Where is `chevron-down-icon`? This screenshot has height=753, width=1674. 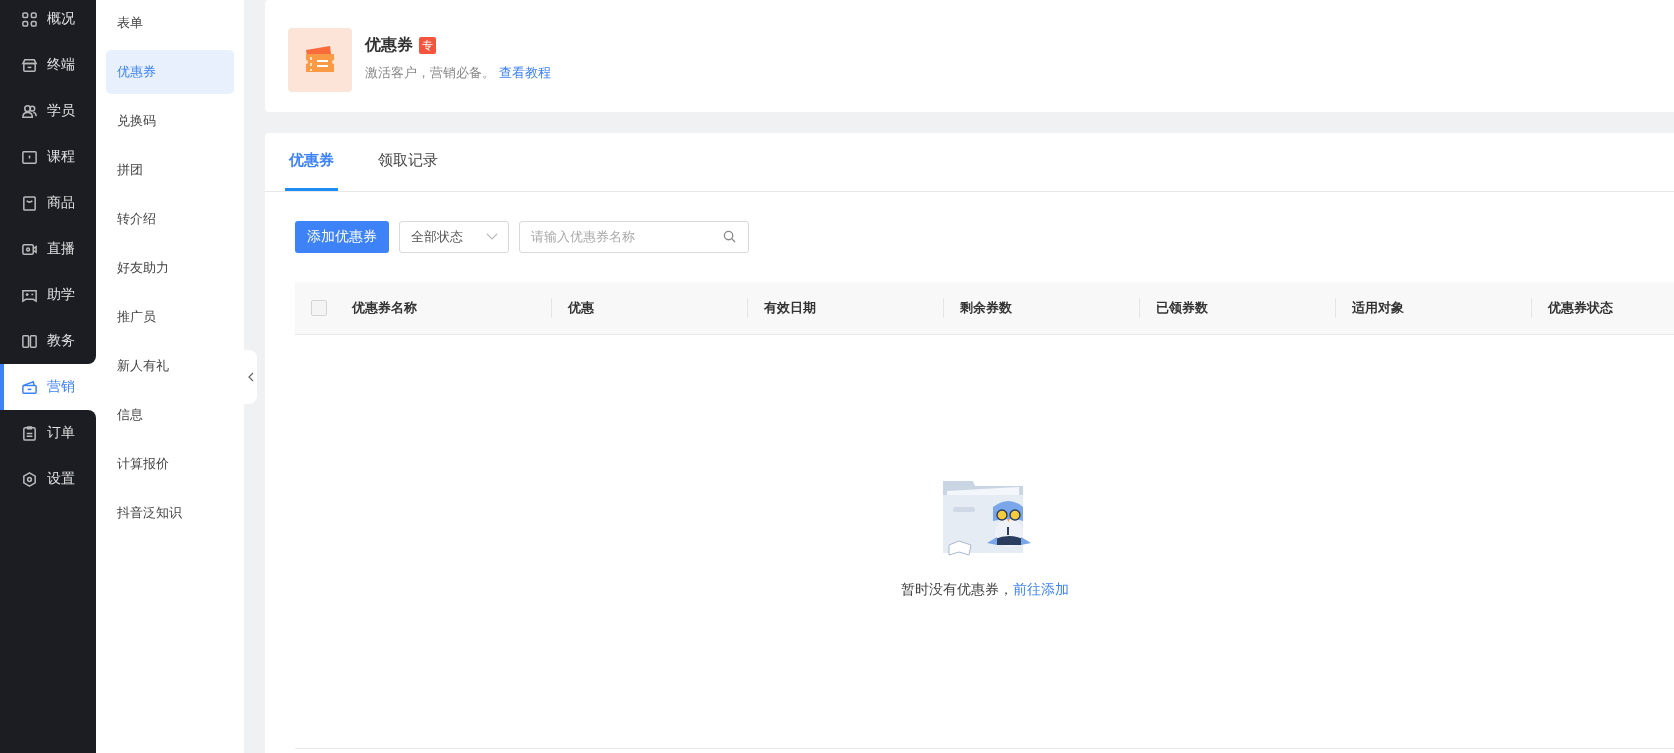
chevron-down-icon is located at coordinates (492, 236).